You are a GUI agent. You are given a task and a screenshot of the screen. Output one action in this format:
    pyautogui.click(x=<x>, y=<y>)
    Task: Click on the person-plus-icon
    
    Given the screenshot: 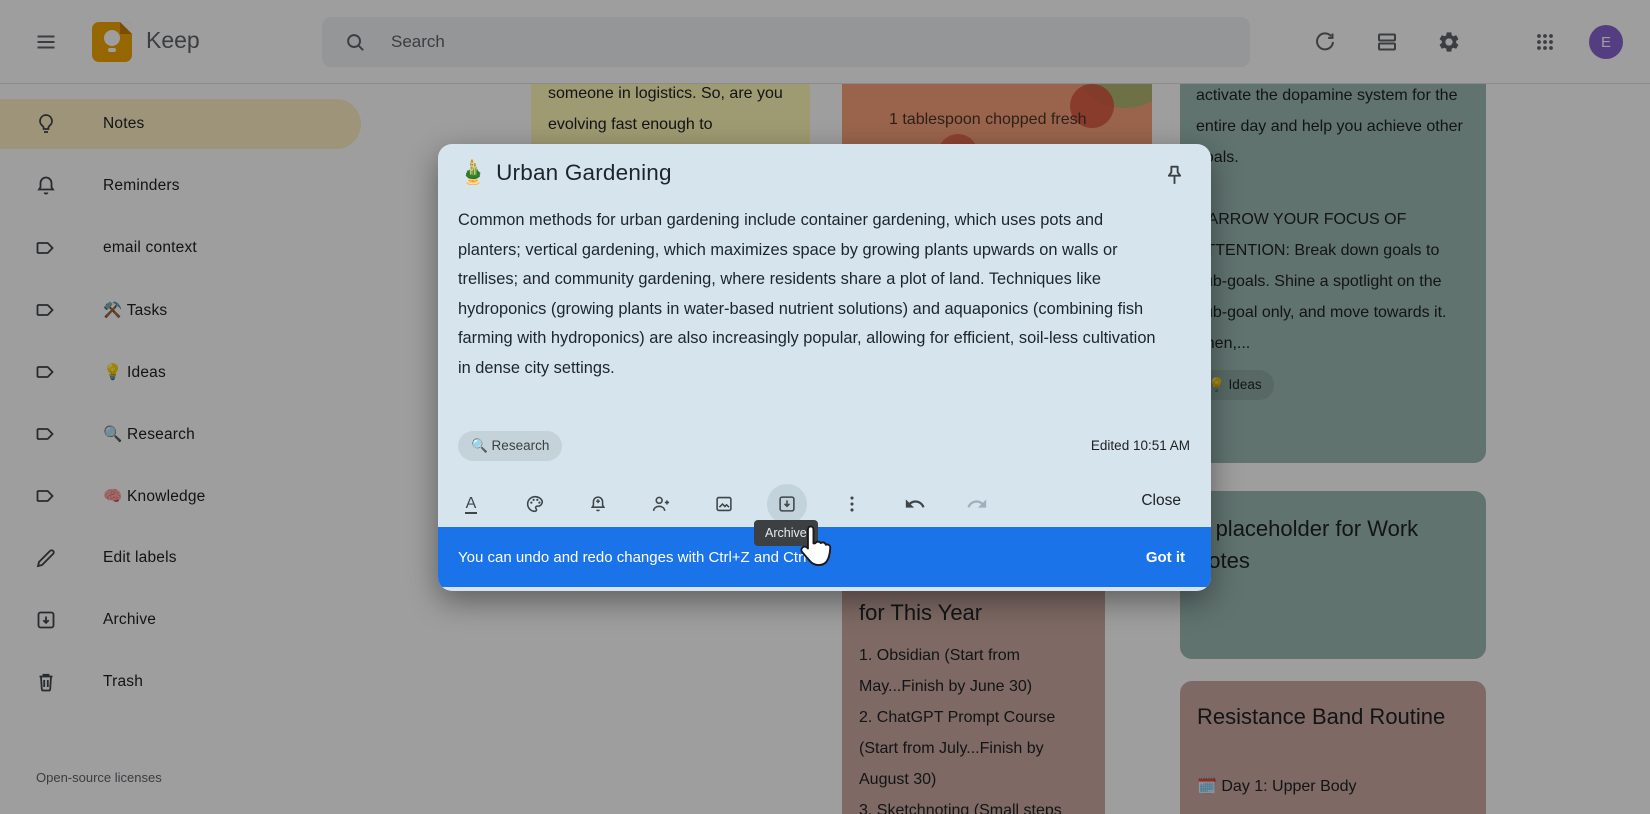 What is the action you would take?
    pyautogui.click(x=661, y=503)
    